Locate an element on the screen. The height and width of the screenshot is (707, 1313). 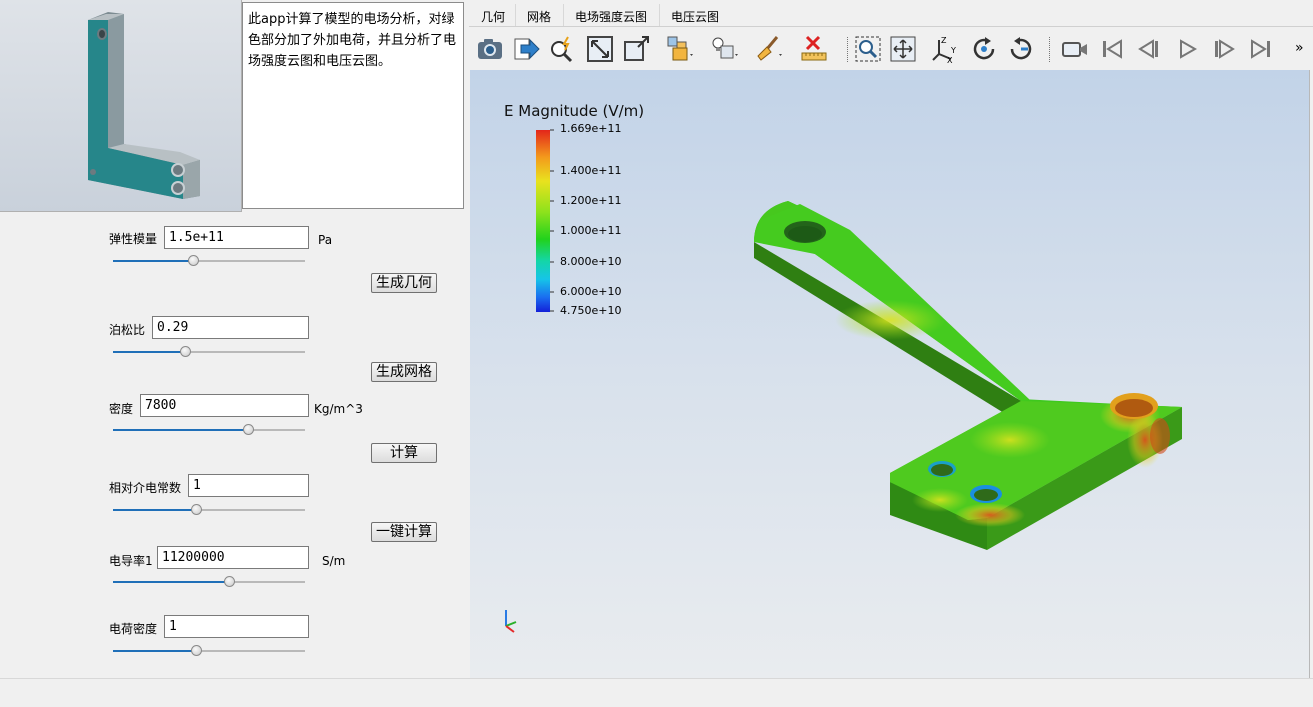
toolbar-overflow-button: » is located at coordinates (1299, 48).